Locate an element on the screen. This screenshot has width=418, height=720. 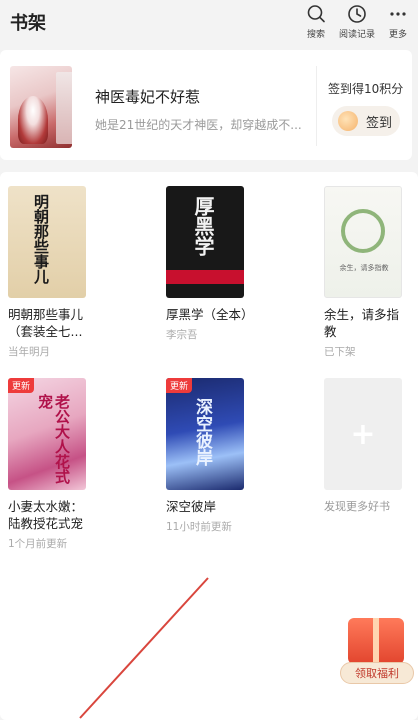
cover-band-decoration is located at coordinates (205, 277).